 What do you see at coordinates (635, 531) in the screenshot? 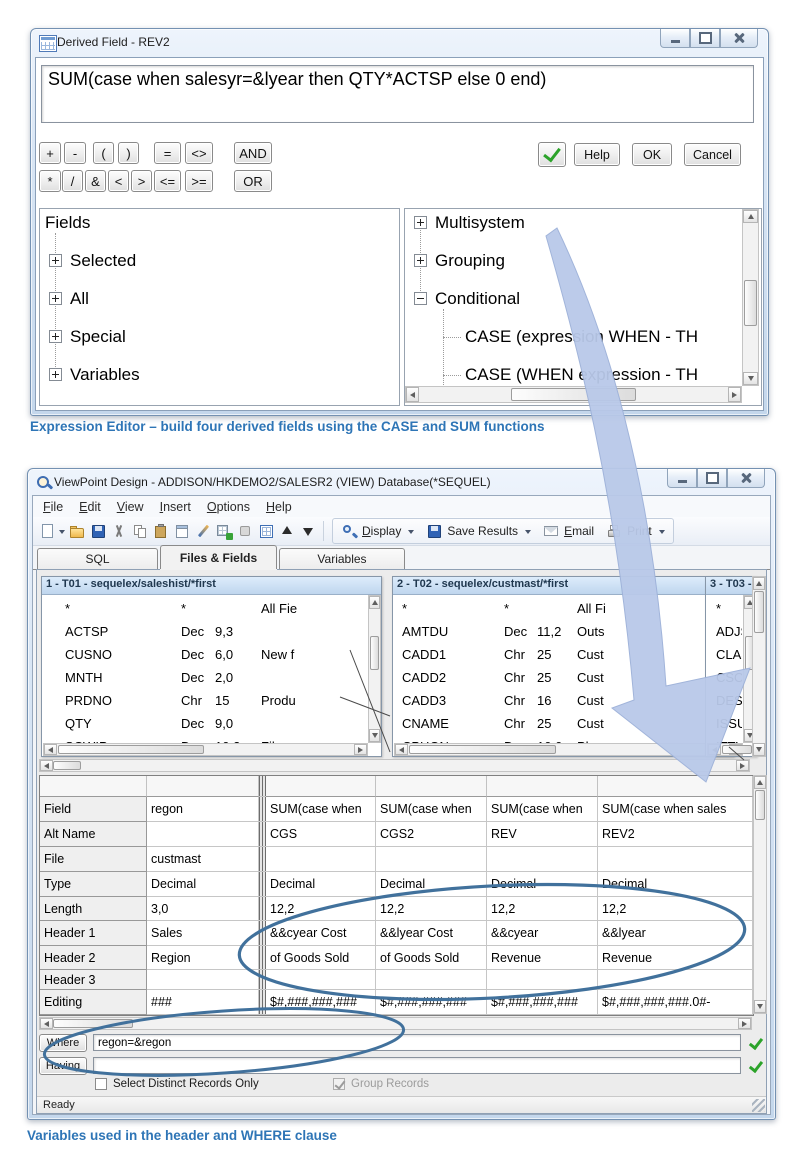
I see `toolbar-print-button: Print` at bounding box center [635, 531].